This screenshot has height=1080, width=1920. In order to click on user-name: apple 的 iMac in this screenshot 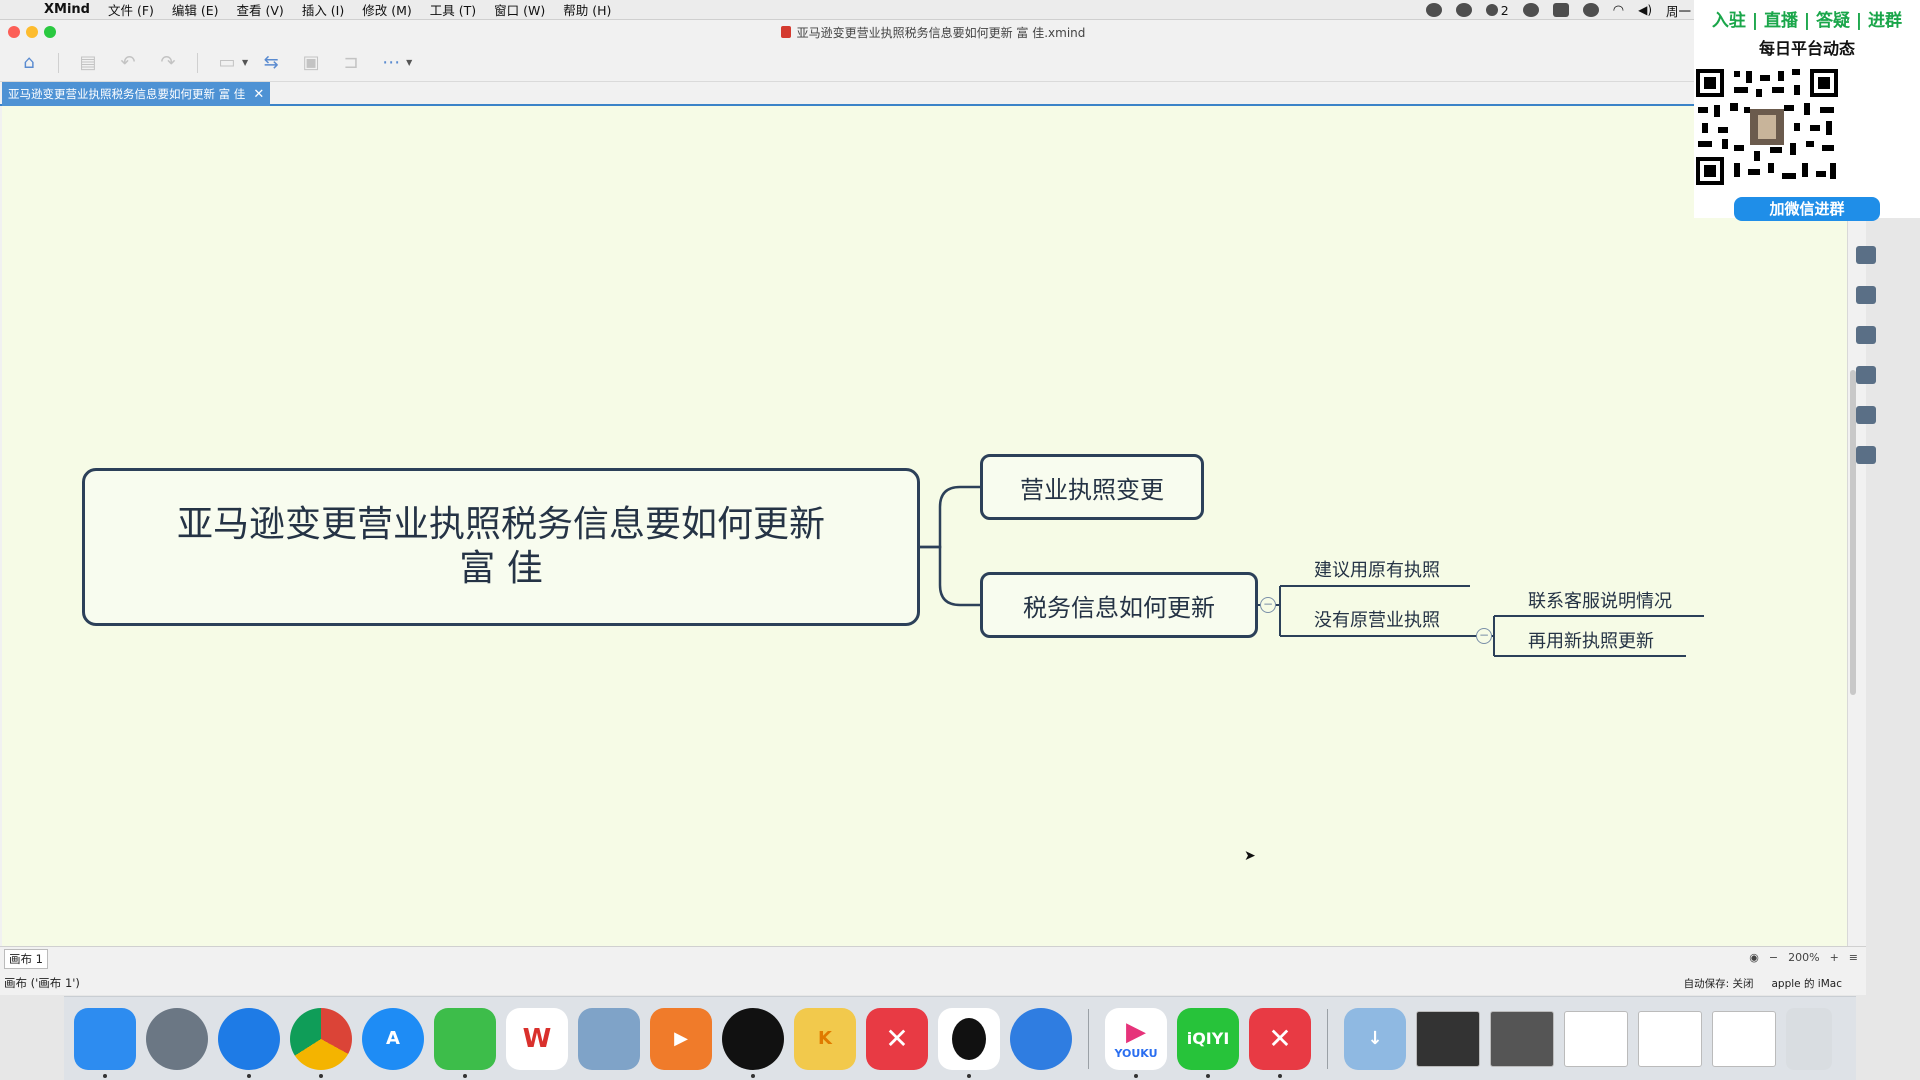, I will do `click(1806, 983)`.